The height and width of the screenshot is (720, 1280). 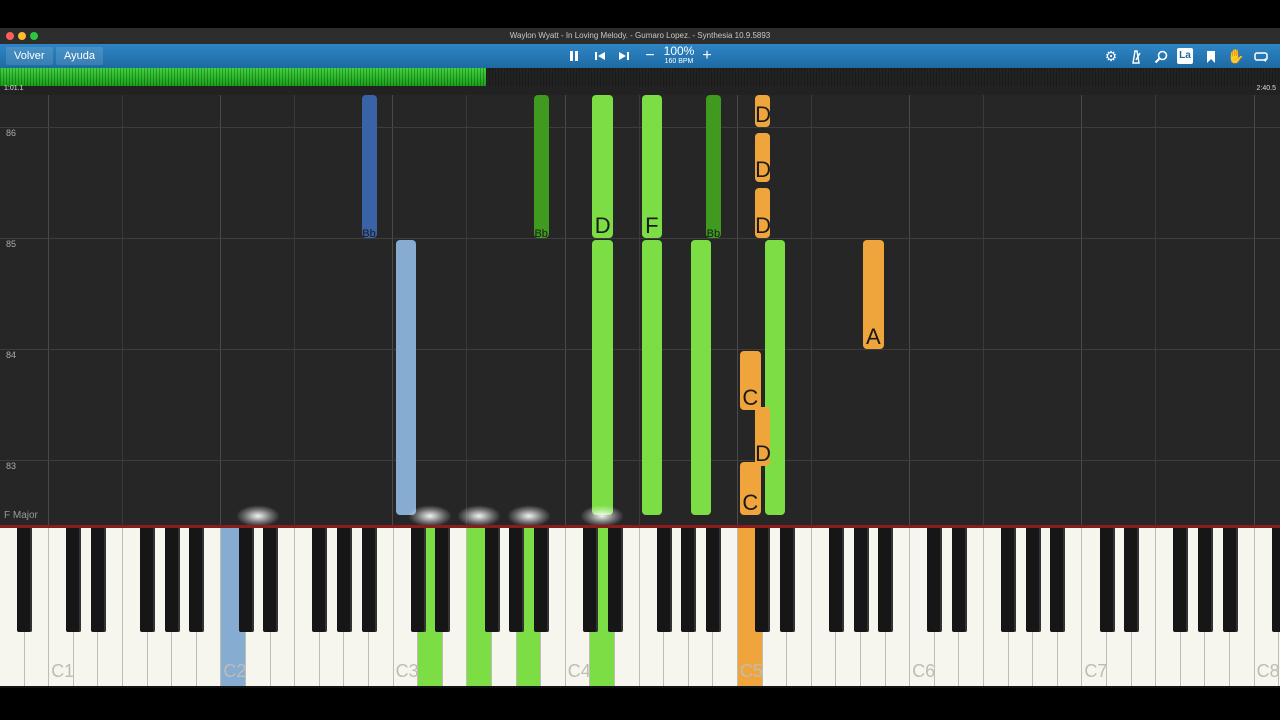 What do you see at coordinates (63, 671) in the screenshot?
I see `octave-label: C1` at bounding box center [63, 671].